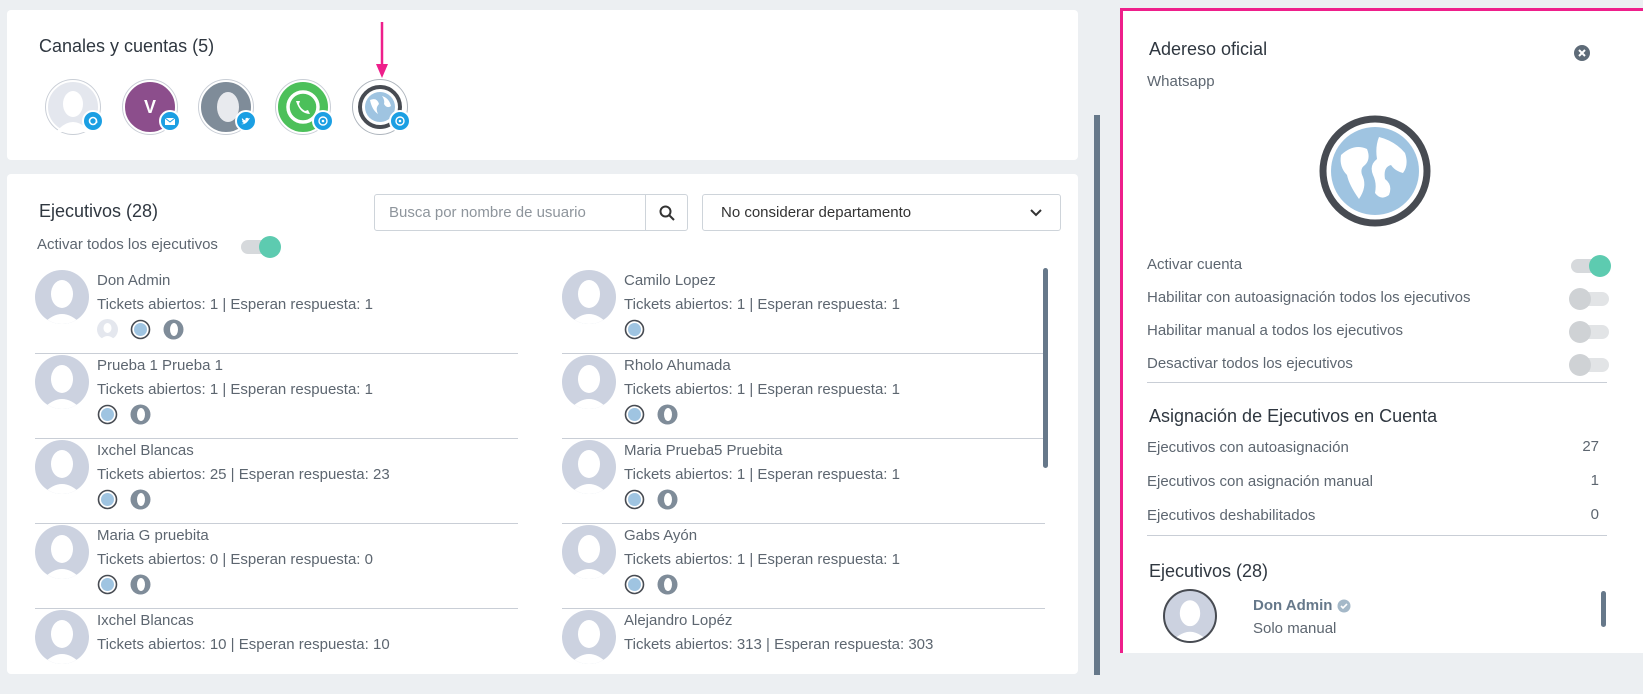  What do you see at coordinates (670, 280) in the screenshot?
I see `executive-name: Camilo Lopez` at bounding box center [670, 280].